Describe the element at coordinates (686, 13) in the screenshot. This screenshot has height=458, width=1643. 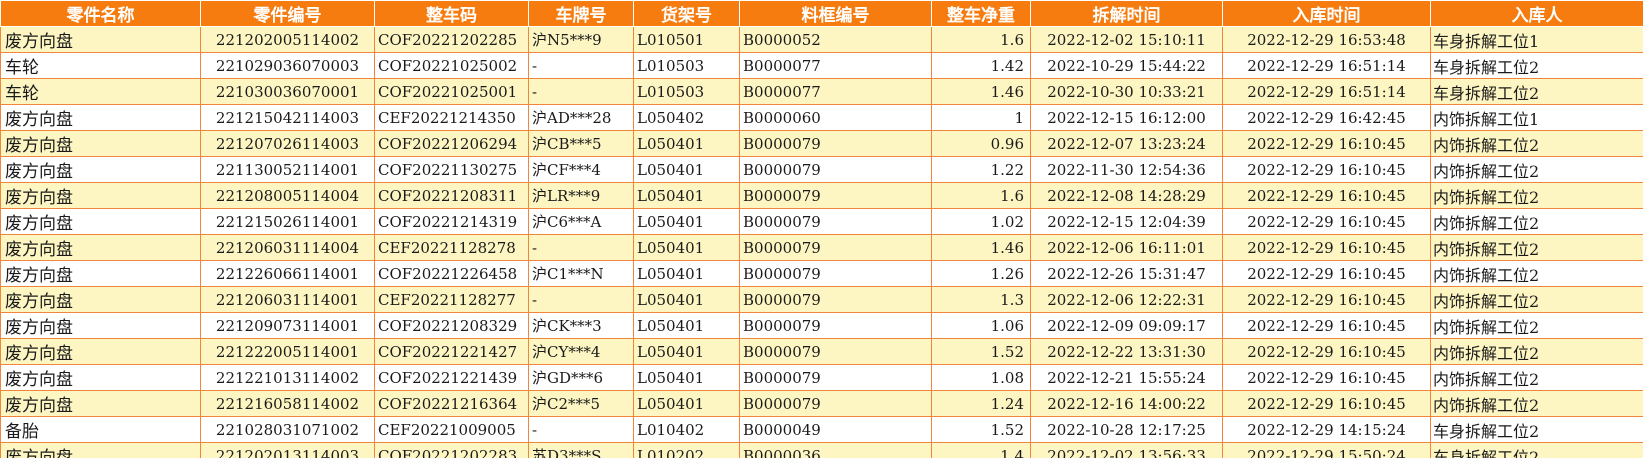
I see `column-header-shelf-number: 货架号` at that location.